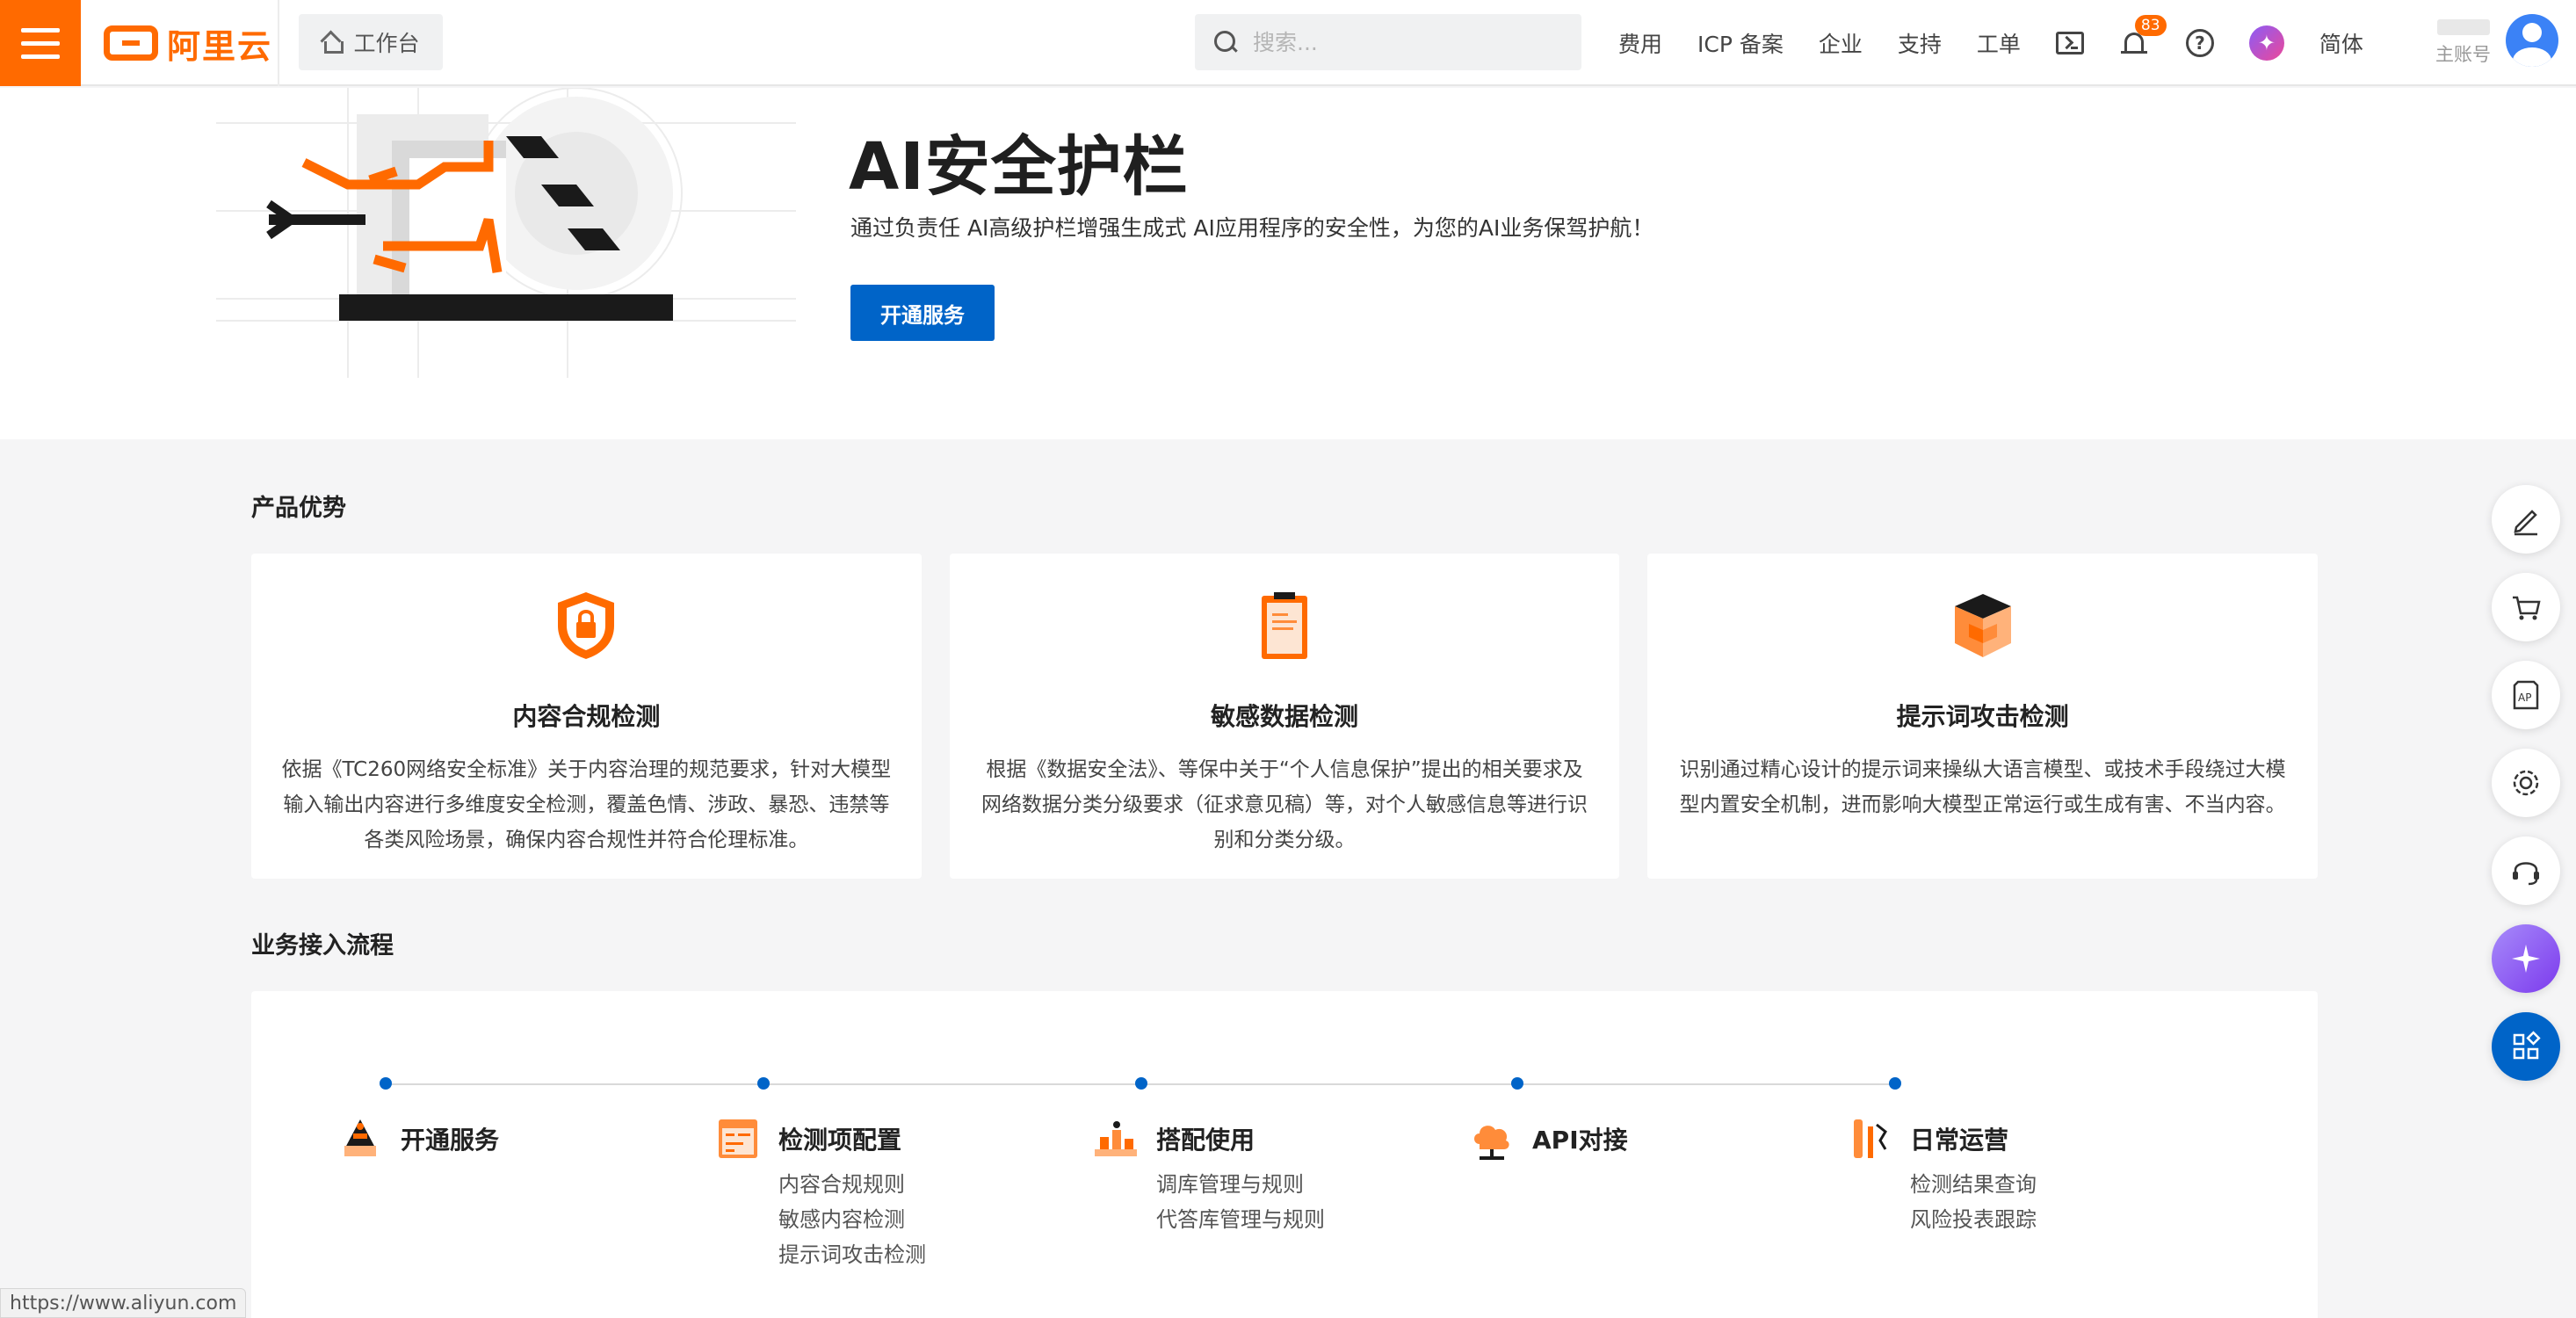  What do you see at coordinates (888, 1219) in the screenshot?
I see `flow-step-sub-item: 敏感内容检测` at bounding box center [888, 1219].